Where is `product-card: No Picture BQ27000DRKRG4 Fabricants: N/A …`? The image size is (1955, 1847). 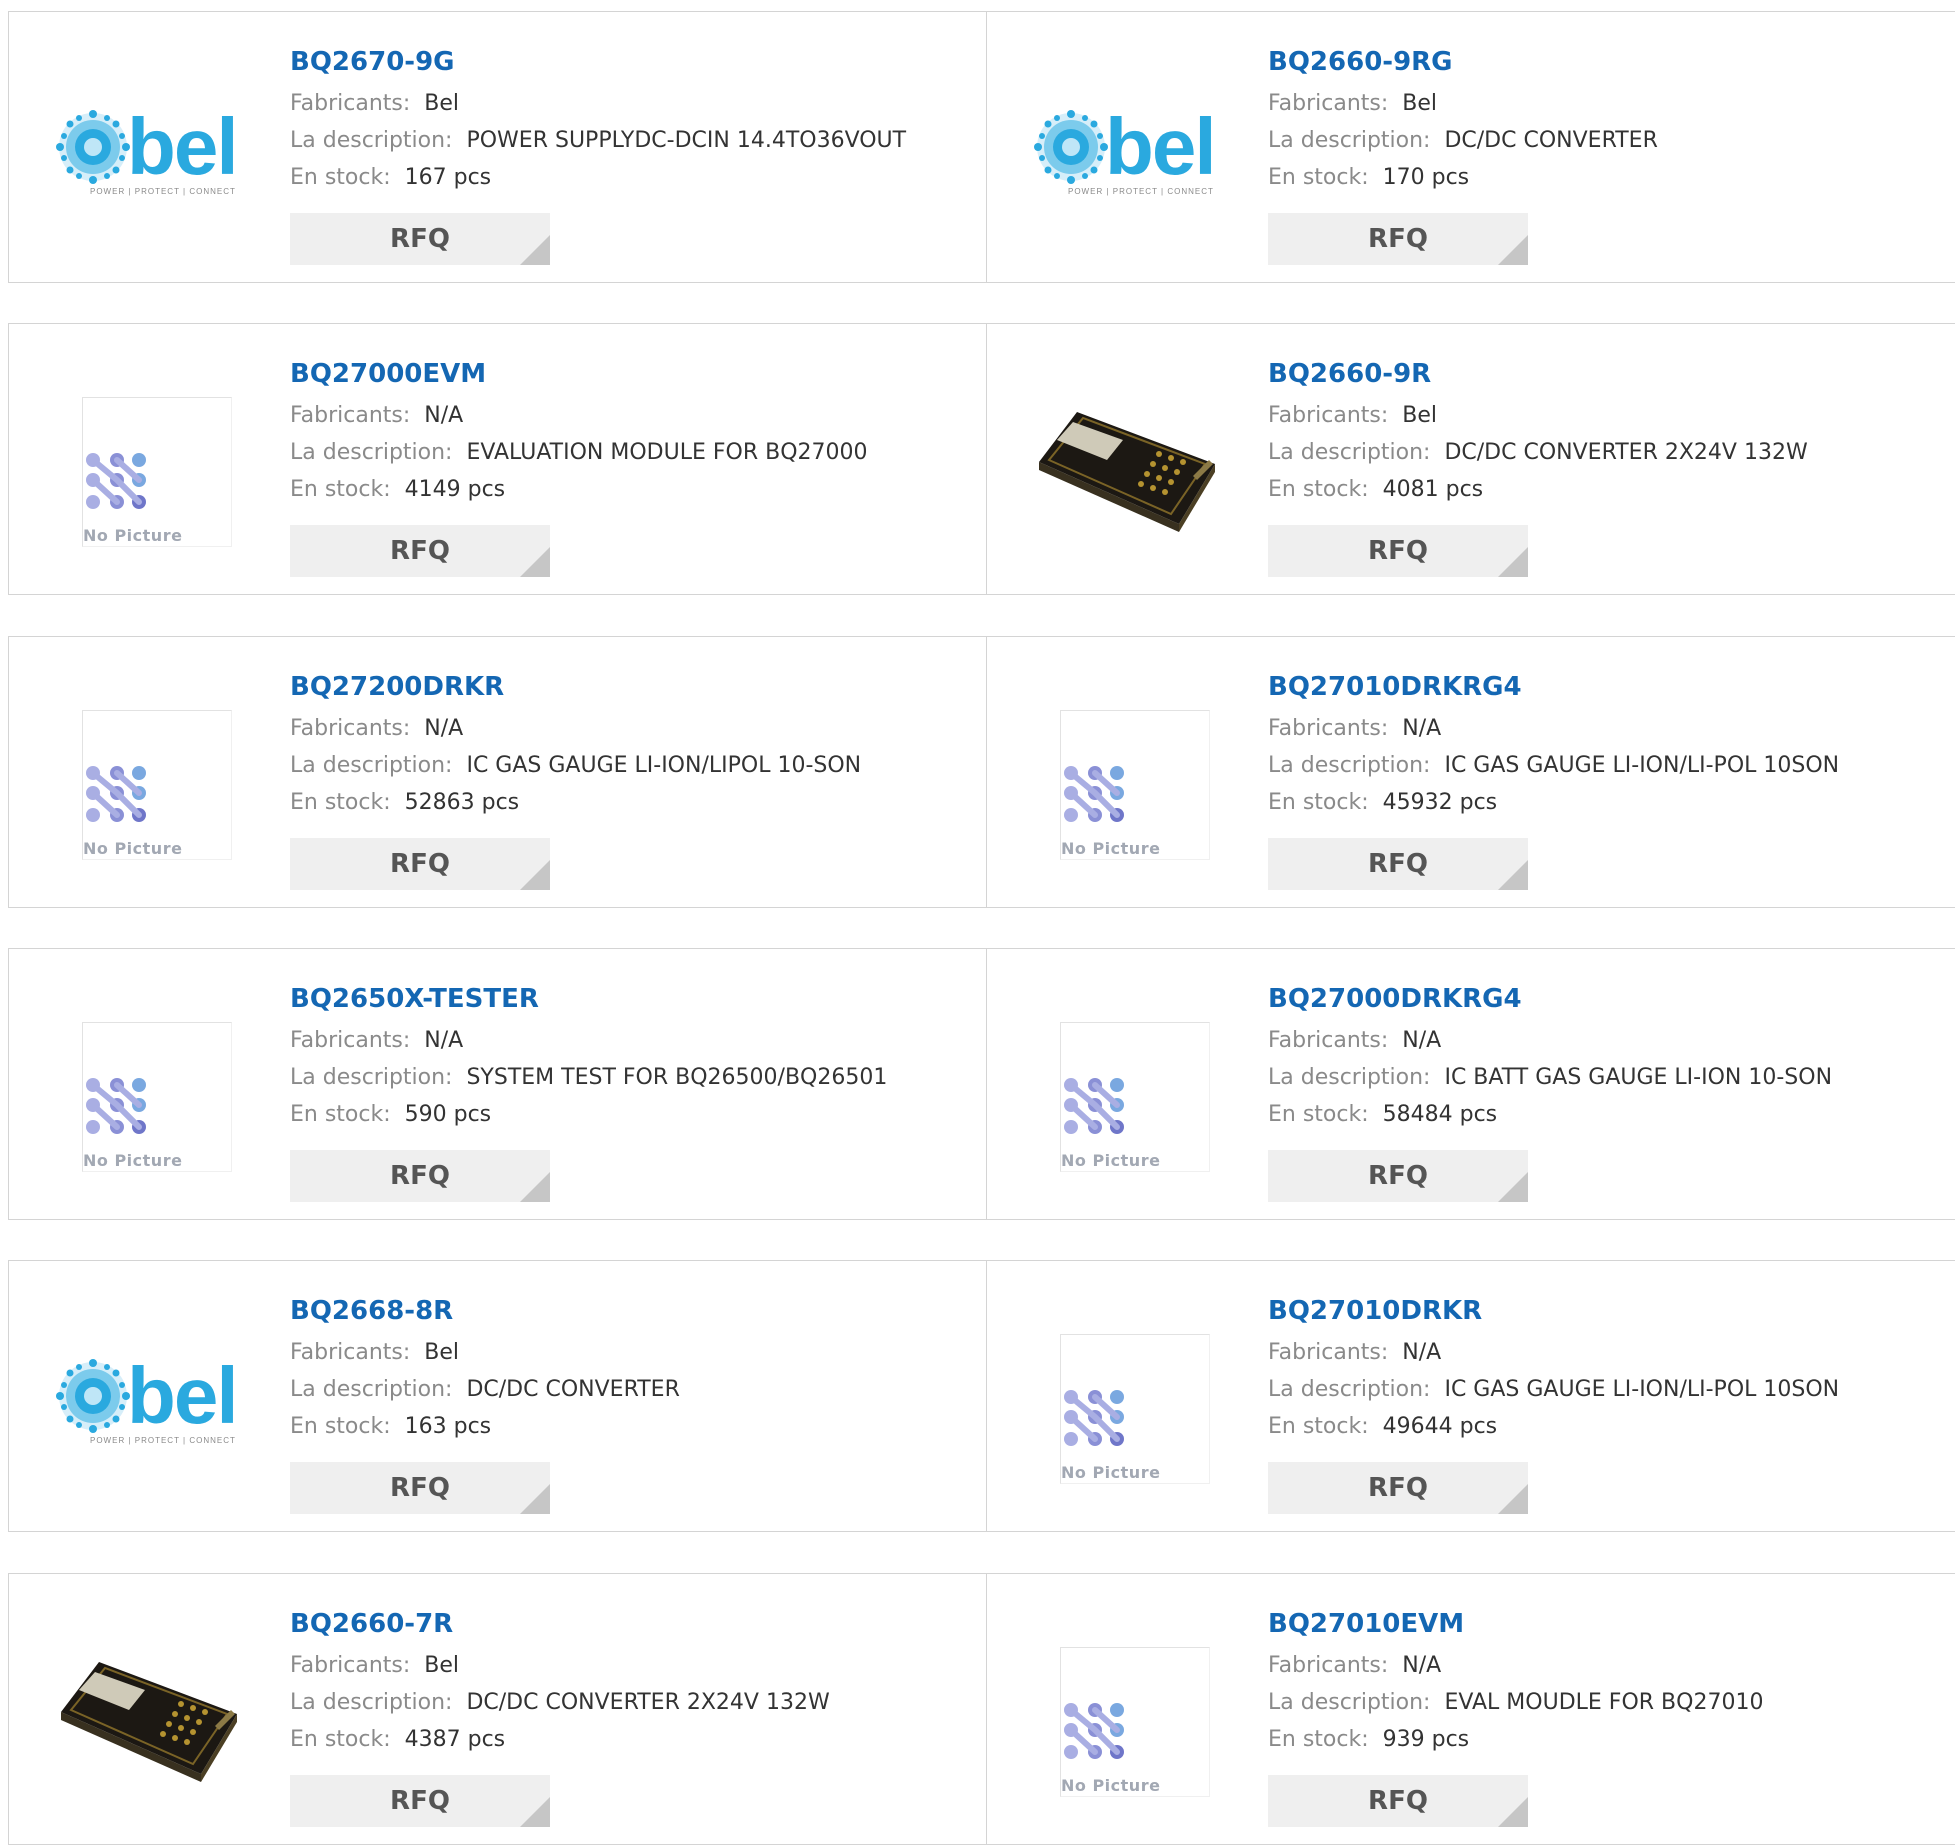 product-card: No Picture BQ27000DRKRG4 Fabricants: N/A … is located at coordinates (1470, 1084).